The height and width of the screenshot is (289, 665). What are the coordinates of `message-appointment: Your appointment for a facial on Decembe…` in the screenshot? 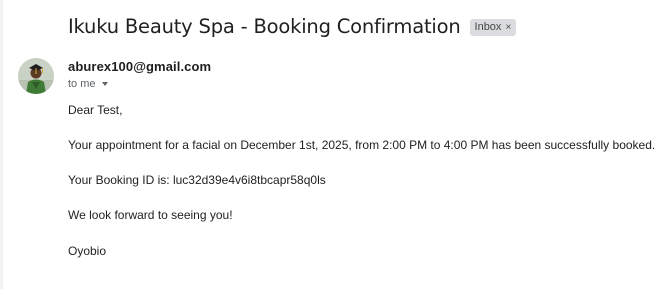 It's located at (362, 145).